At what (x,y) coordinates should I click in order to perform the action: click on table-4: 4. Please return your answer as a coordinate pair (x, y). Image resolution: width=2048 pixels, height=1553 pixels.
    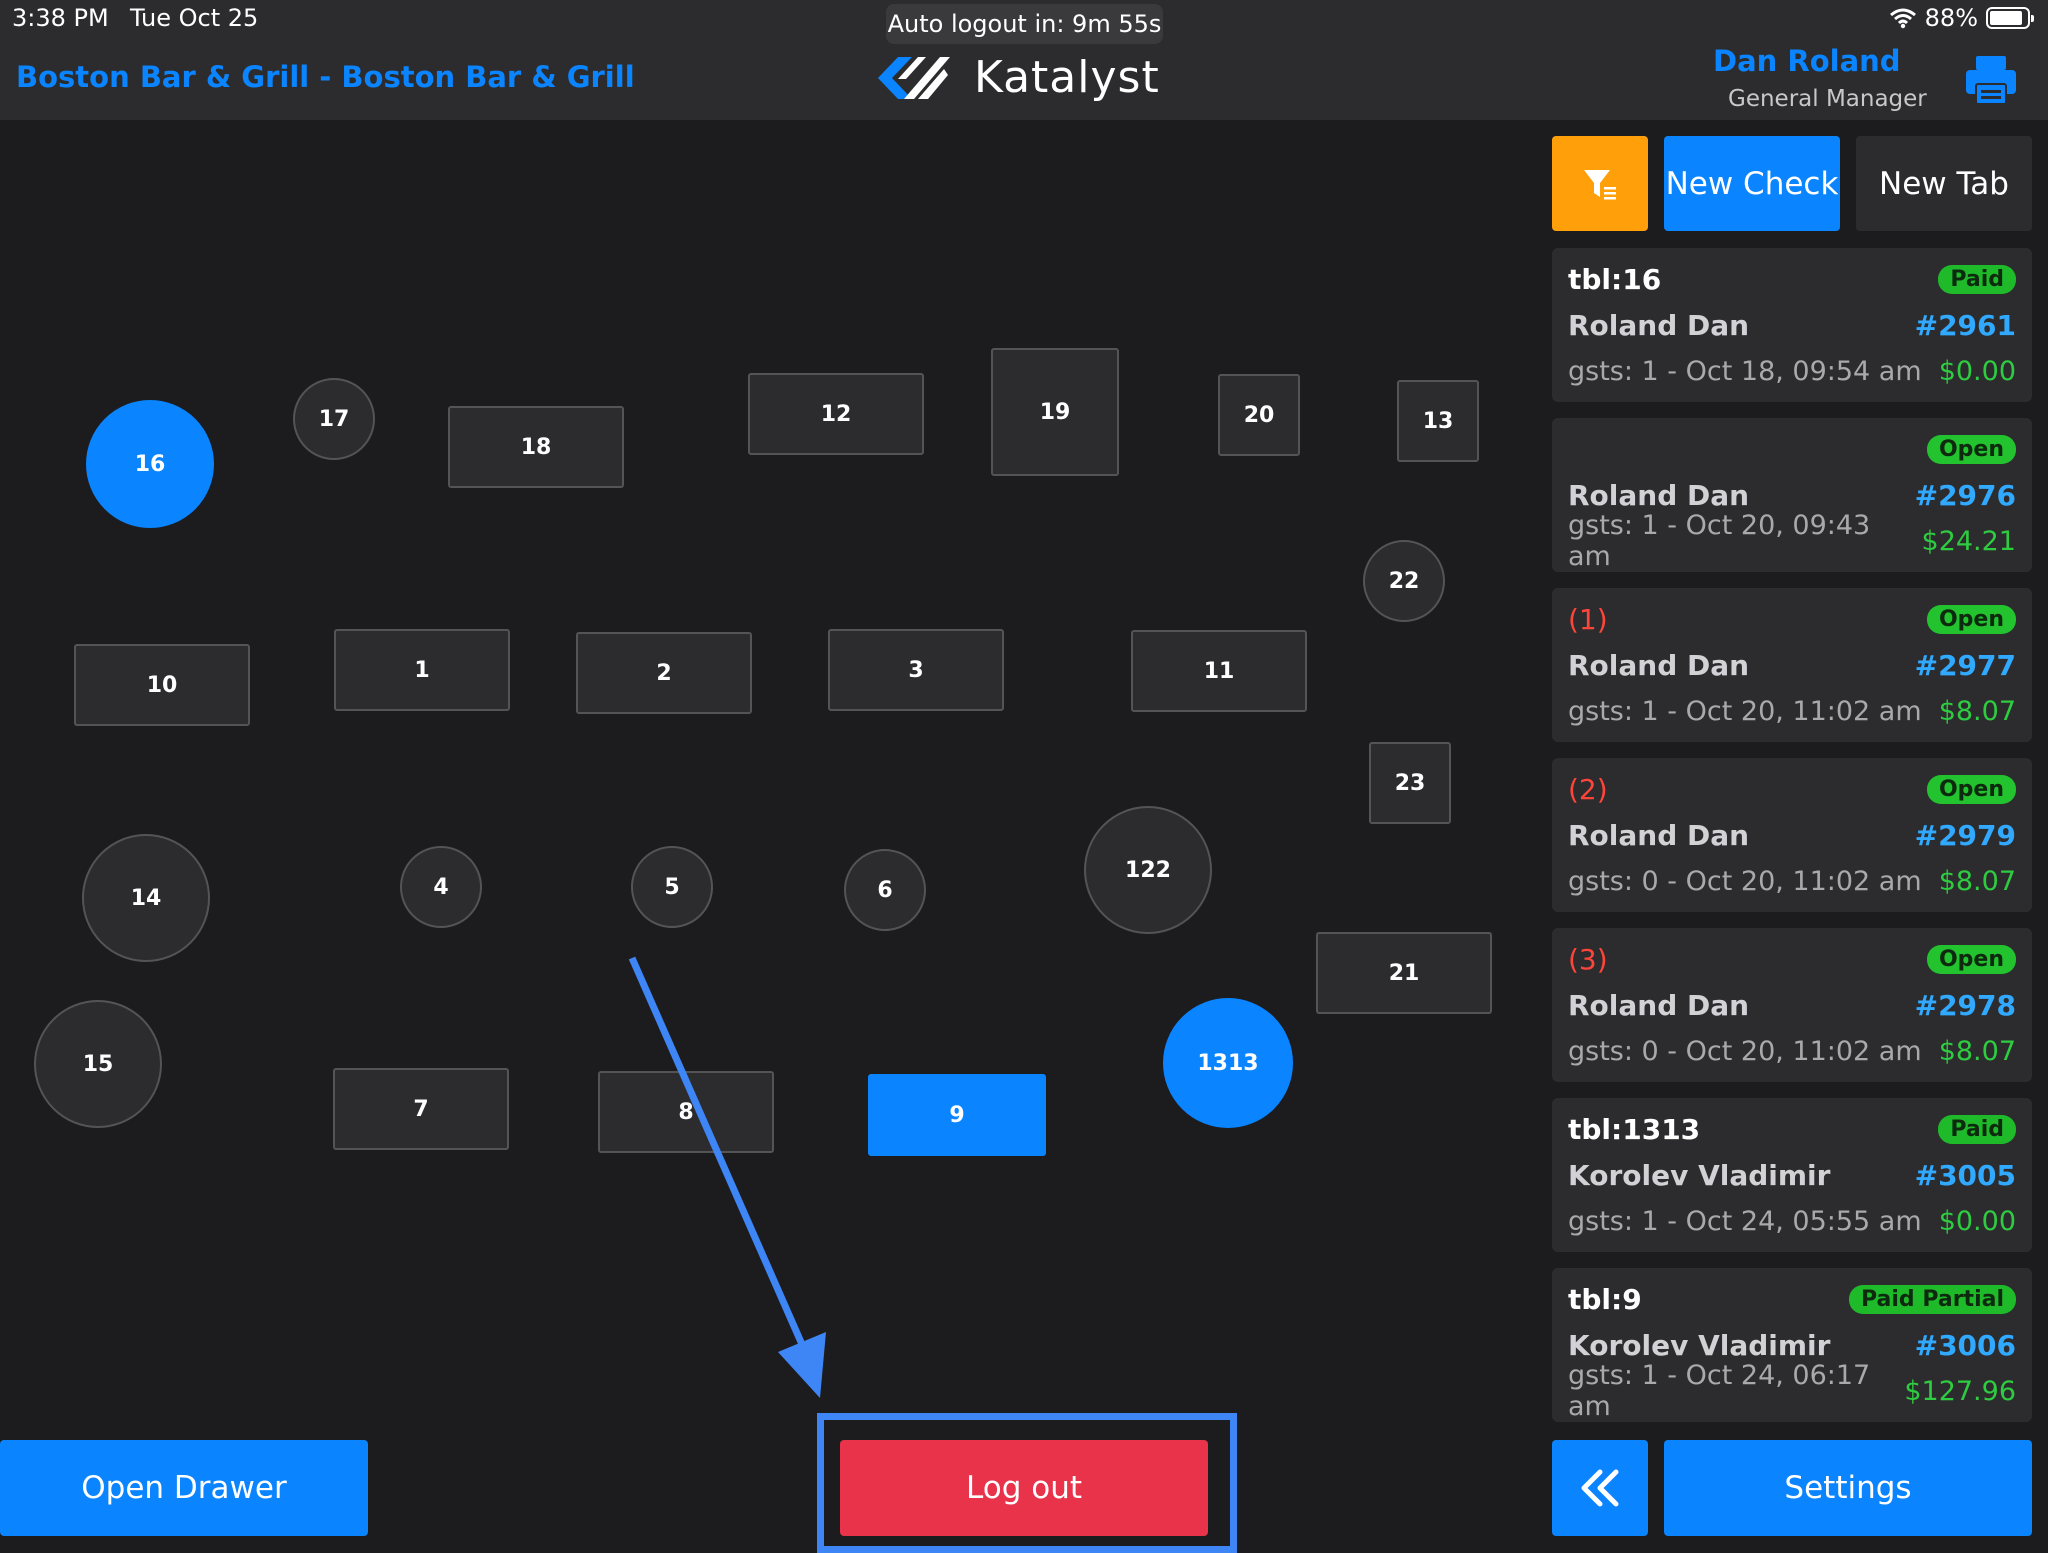
    Looking at the image, I should click on (441, 887).